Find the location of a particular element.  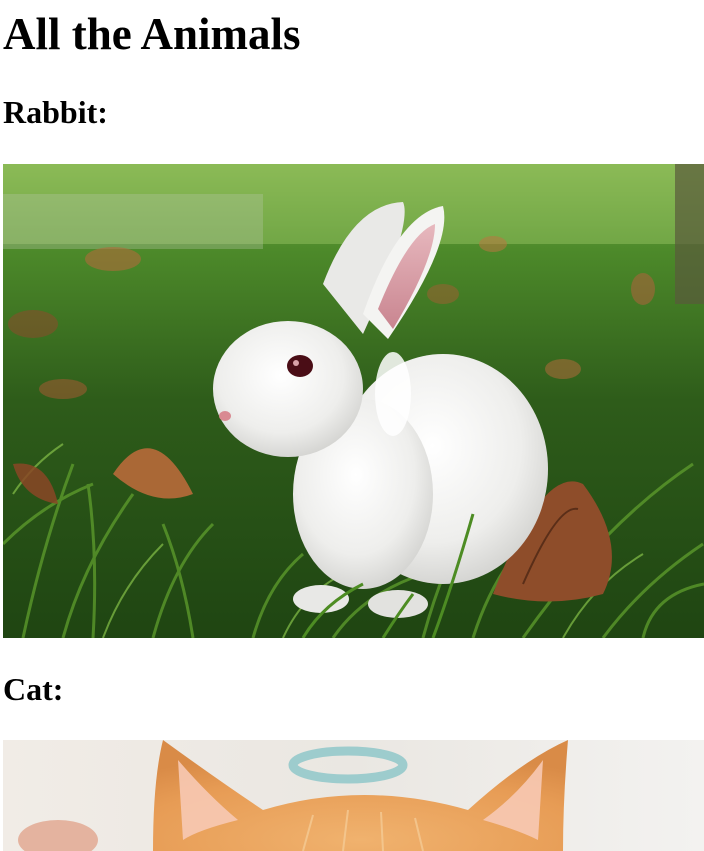

rabbit-heading: Rabbit: is located at coordinates (55, 112).